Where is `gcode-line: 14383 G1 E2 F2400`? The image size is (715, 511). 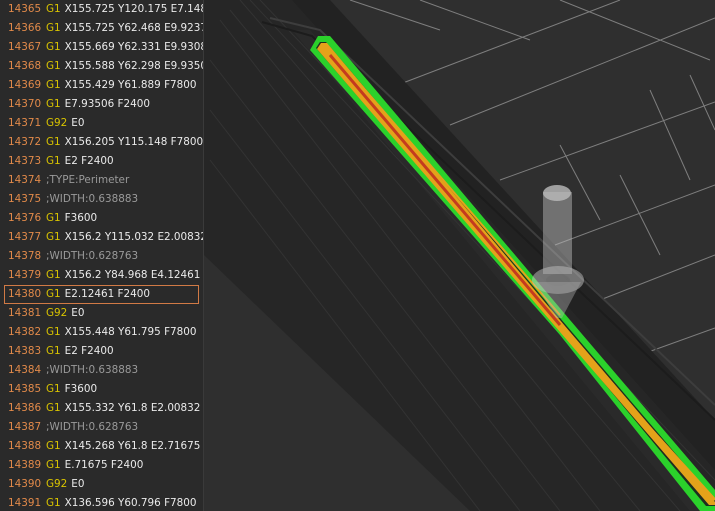 gcode-line: 14383 G1 E2 F2400 is located at coordinates (101, 351).